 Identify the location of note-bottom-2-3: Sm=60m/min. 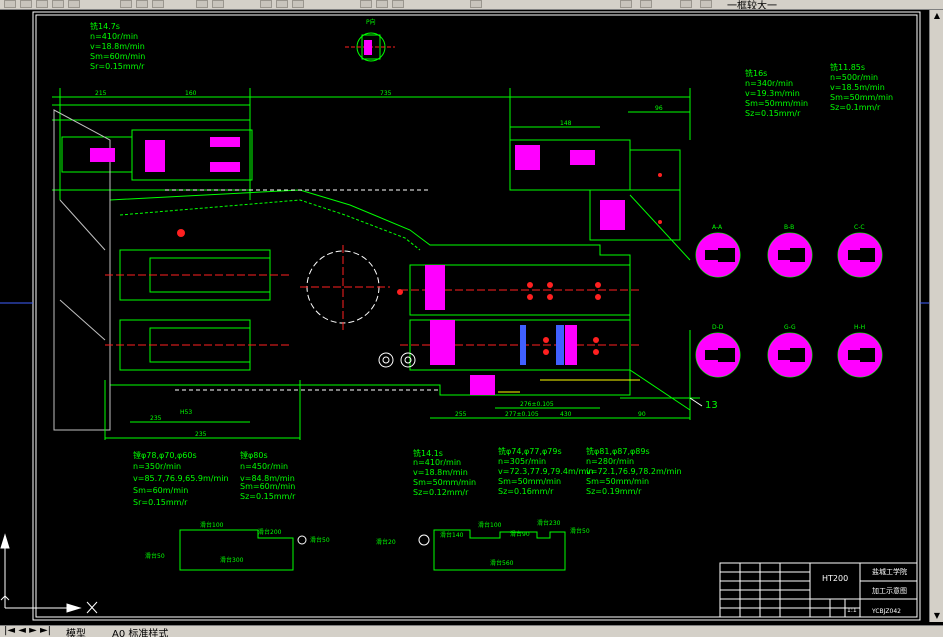
(267, 486).